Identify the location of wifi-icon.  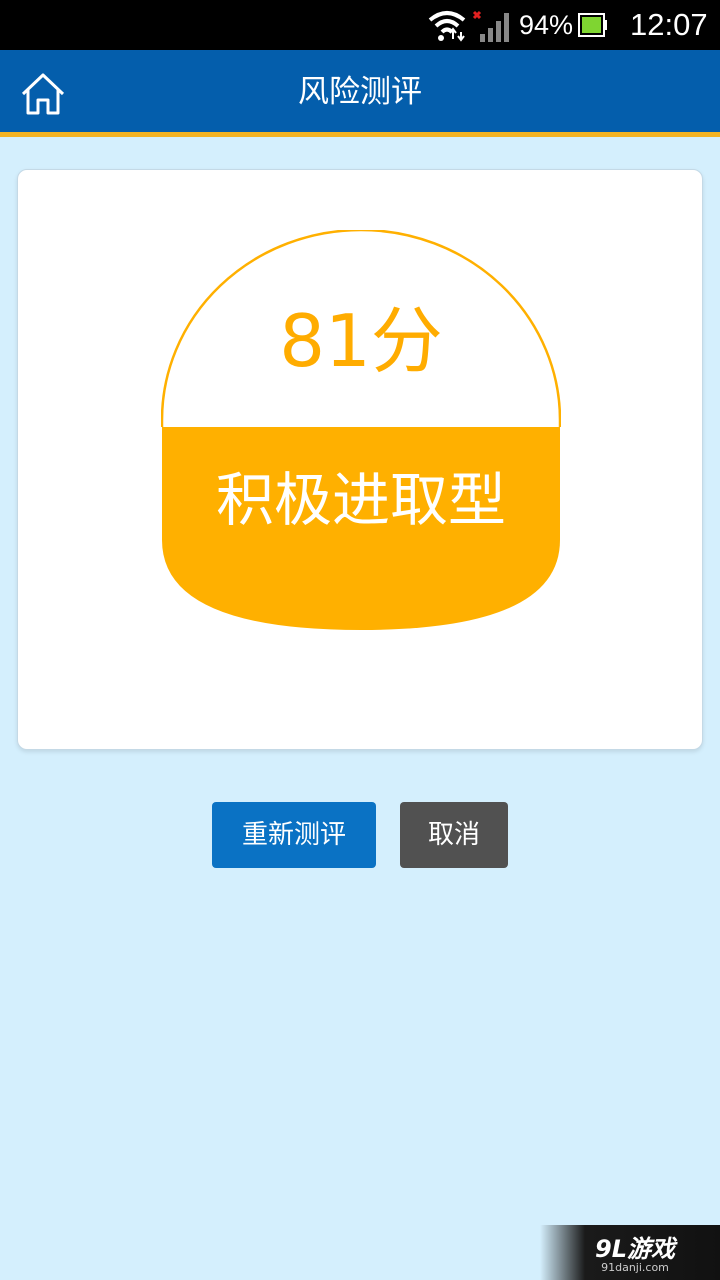
(447, 26).